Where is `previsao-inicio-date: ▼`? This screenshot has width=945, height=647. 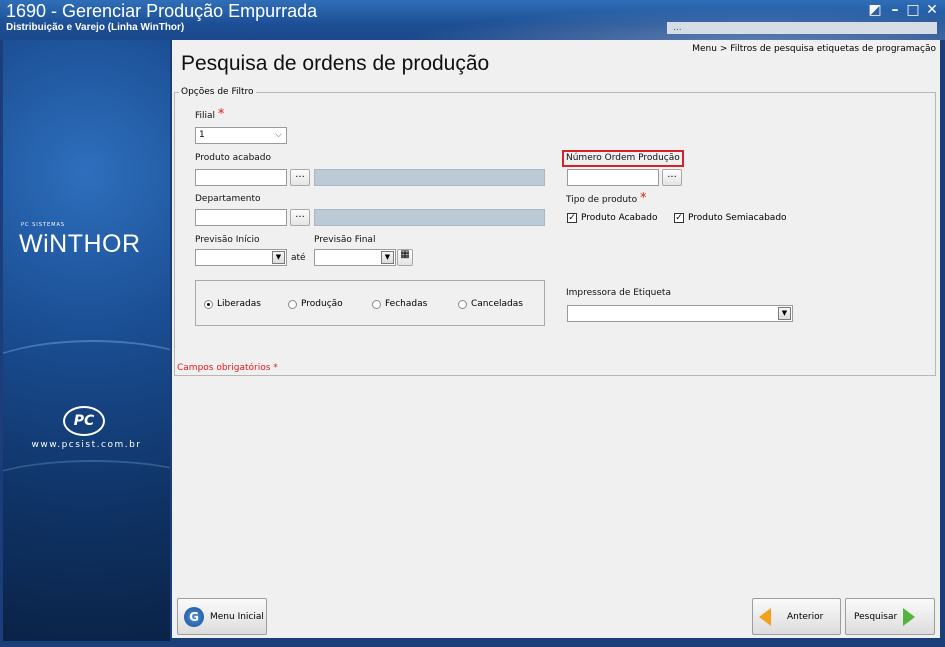 previsao-inicio-date: ▼ is located at coordinates (241, 257).